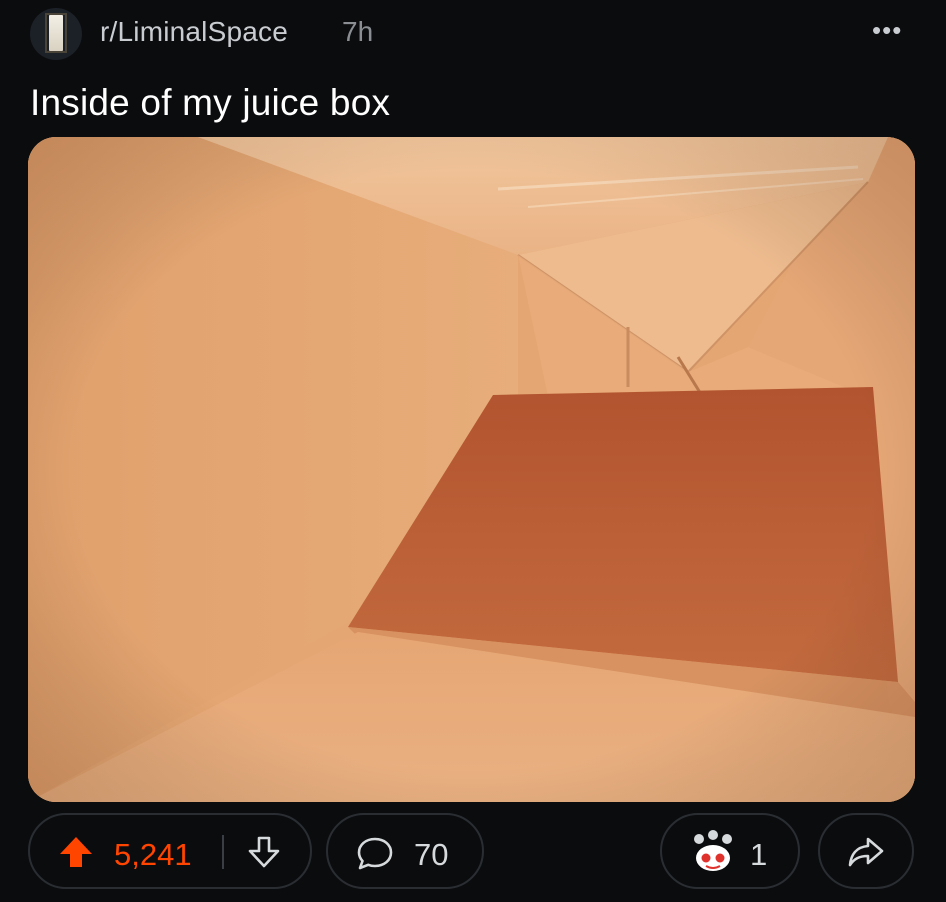 This screenshot has height=902, width=946. I want to click on subreddit-avatar, so click(56, 34).